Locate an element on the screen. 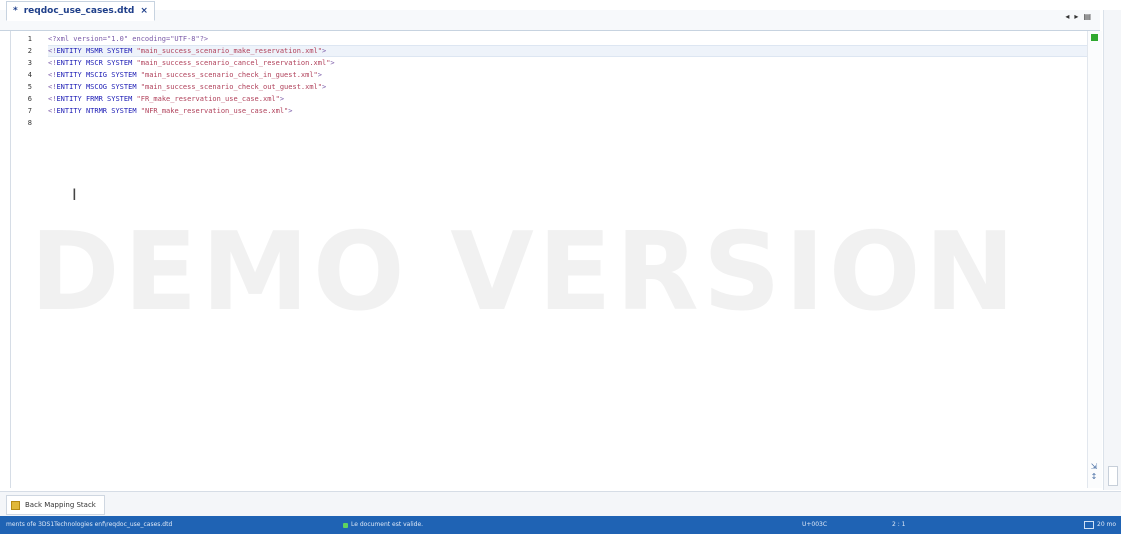 The image size is (1121, 534). tab-list-menu-icon: ▤ is located at coordinates (1087, 16).